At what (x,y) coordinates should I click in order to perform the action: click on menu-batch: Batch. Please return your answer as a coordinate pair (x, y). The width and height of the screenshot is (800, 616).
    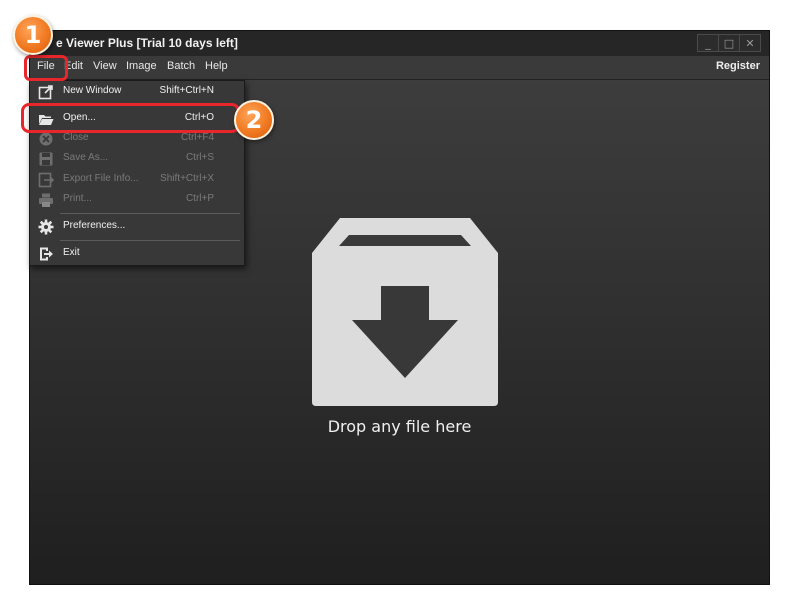
    Looking at the image, I should click on (181, 66).